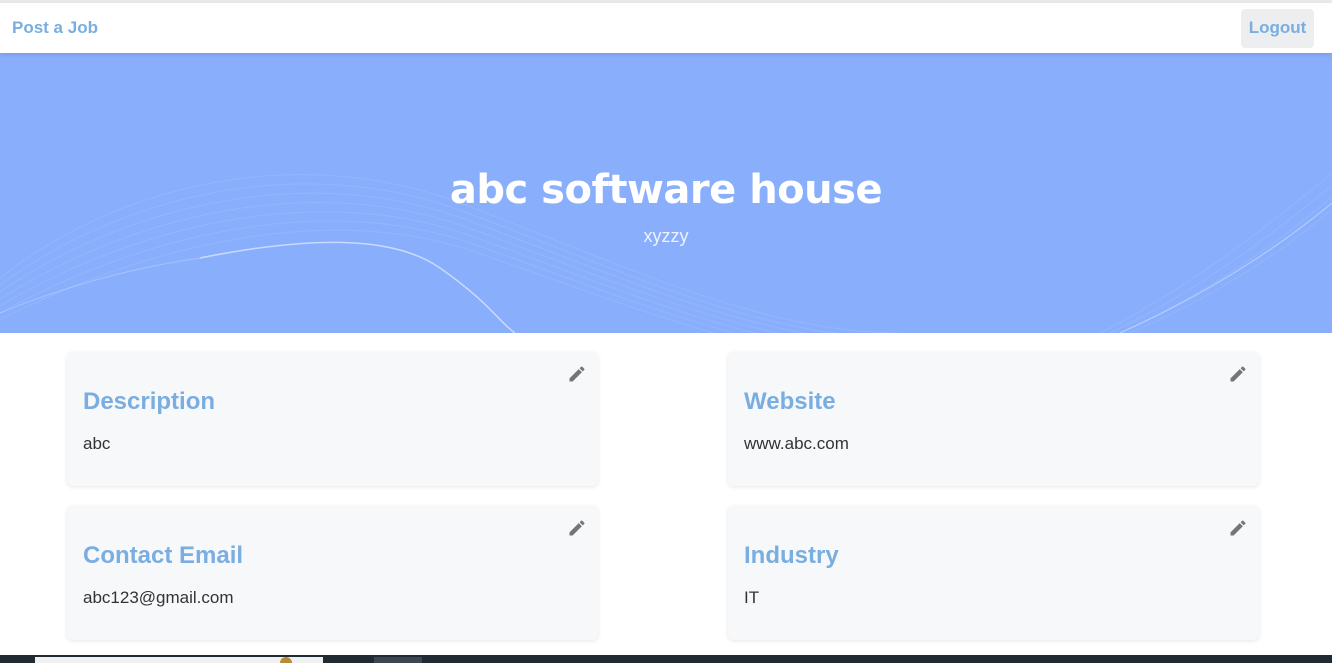 The width and height of the screenshot is (1332, 663). Describe the element at coordinates (993, 419) in the screenshot. I see `website-card: Website www.abc.com` at that location.